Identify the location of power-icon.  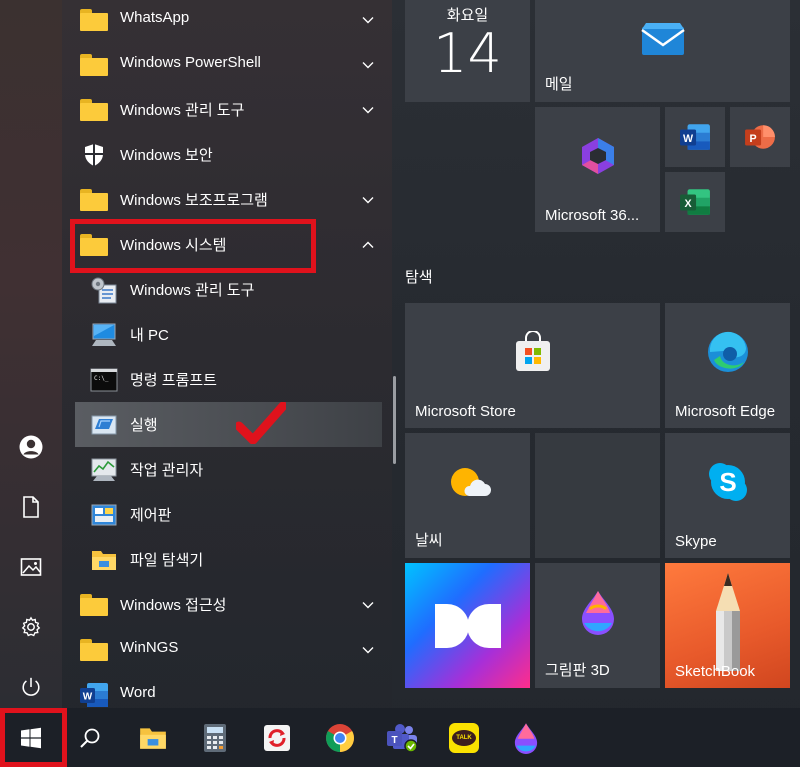
(31, 686).